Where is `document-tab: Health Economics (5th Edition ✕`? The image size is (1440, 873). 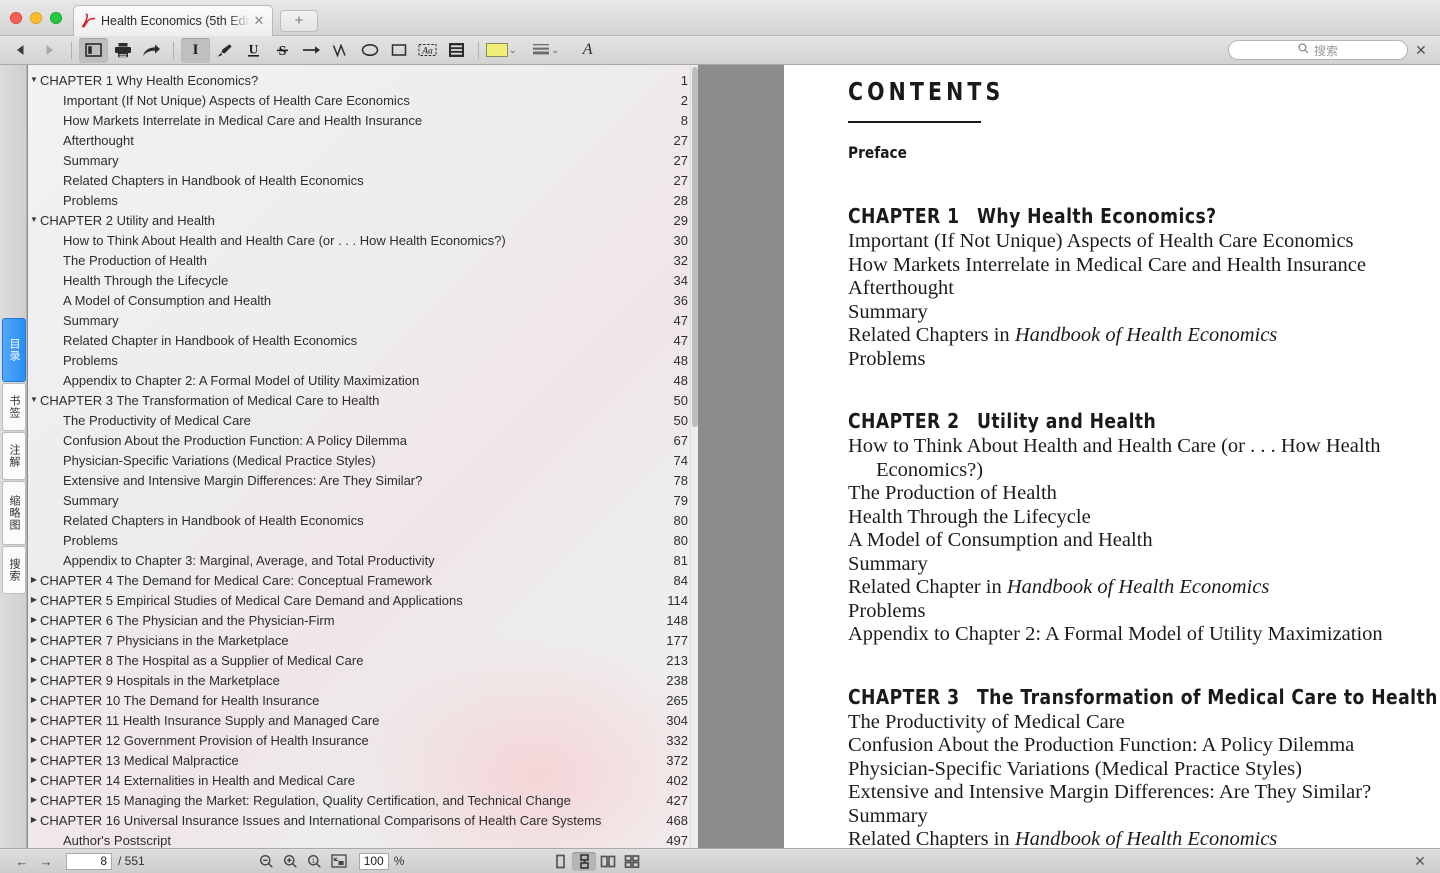 document-tab: Health Economics (5th Edition ✕ is located at coordinates (173, 20).